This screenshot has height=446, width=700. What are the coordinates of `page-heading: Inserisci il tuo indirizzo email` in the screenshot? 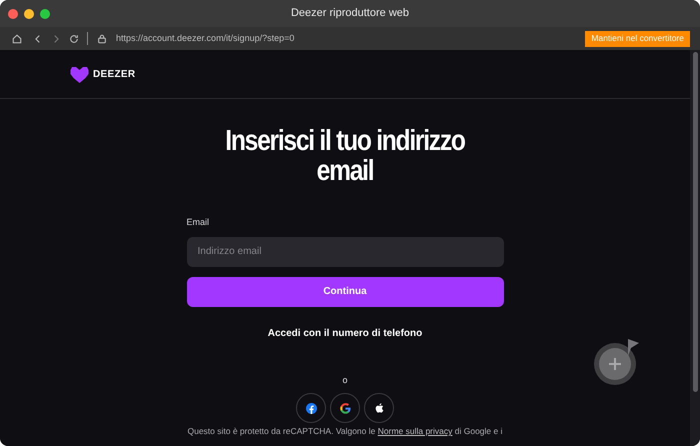 It's located at (345, 156).